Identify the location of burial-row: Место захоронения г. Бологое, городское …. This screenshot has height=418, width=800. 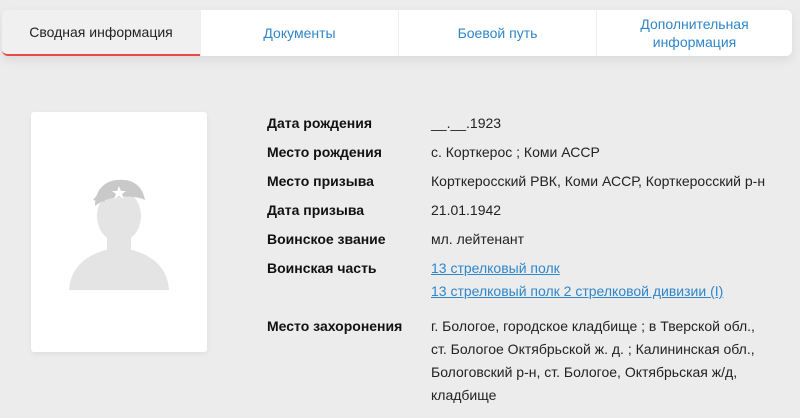
(527, 361).